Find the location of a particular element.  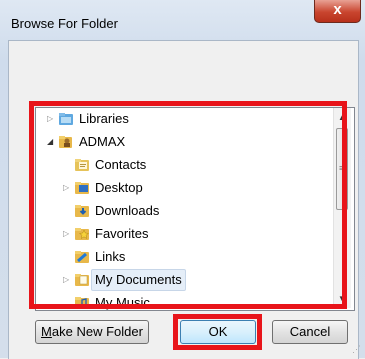

make-new-folder-label: ake New Folder is located at coordinates (97, 331).